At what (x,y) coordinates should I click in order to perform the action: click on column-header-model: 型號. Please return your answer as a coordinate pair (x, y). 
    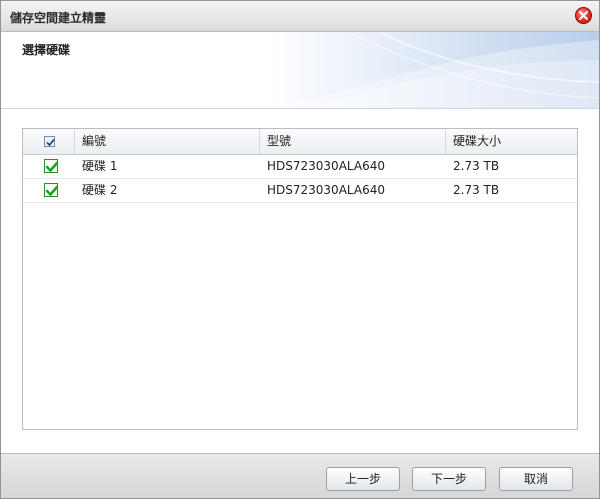
    Looking at the image, I should click on (353, 141).